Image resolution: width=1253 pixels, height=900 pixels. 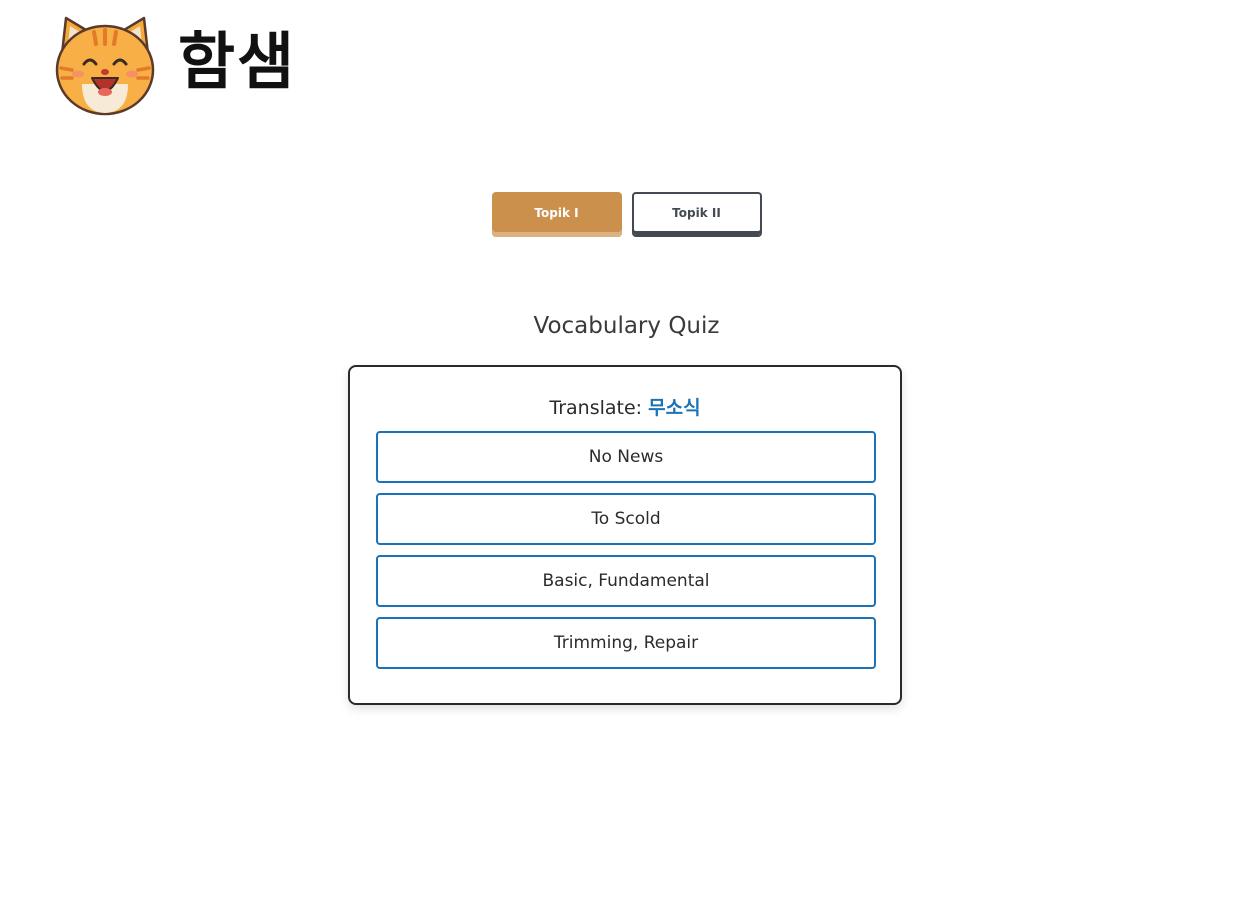 I want to click on quiz-question: Translate: 무소식, so click(x=625, y=408).